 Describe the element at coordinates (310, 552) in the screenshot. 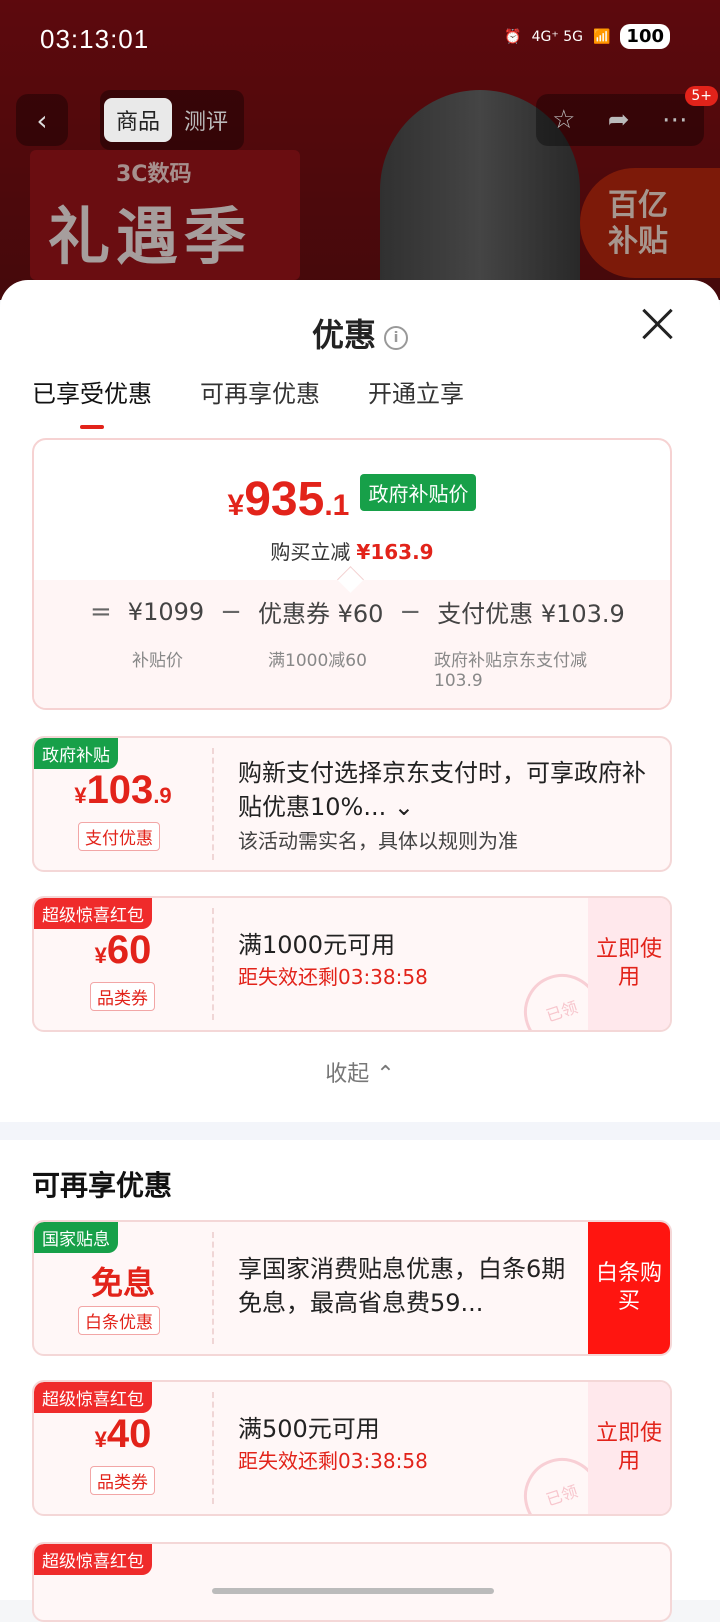

I see `save-label: 购买立减` at that location.